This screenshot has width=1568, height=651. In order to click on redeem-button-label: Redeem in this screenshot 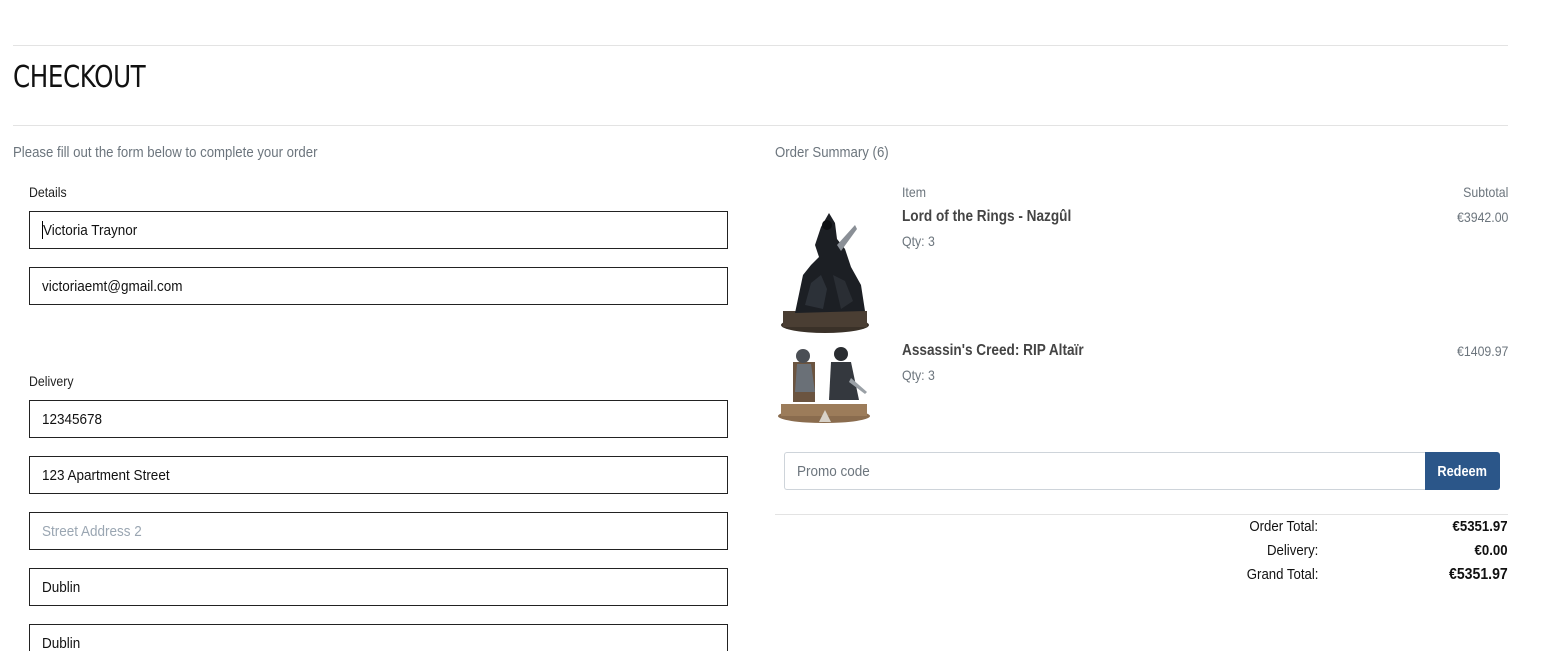, I will do `click(1462, 471)`.